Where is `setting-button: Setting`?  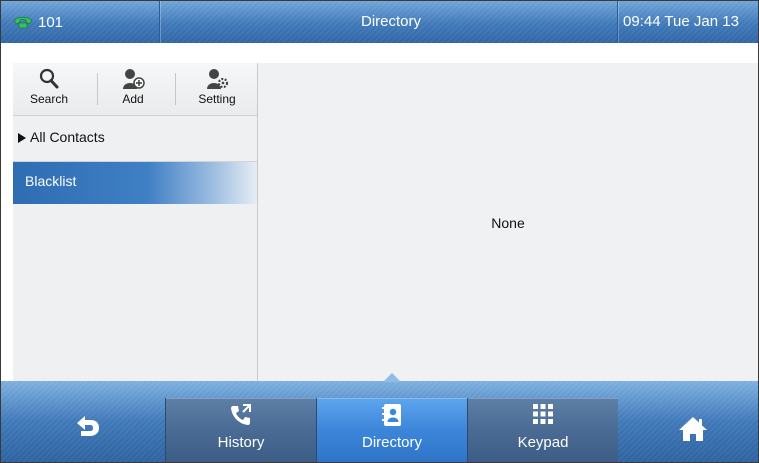 setting-button: Setting is located at coordinates (217, 89).